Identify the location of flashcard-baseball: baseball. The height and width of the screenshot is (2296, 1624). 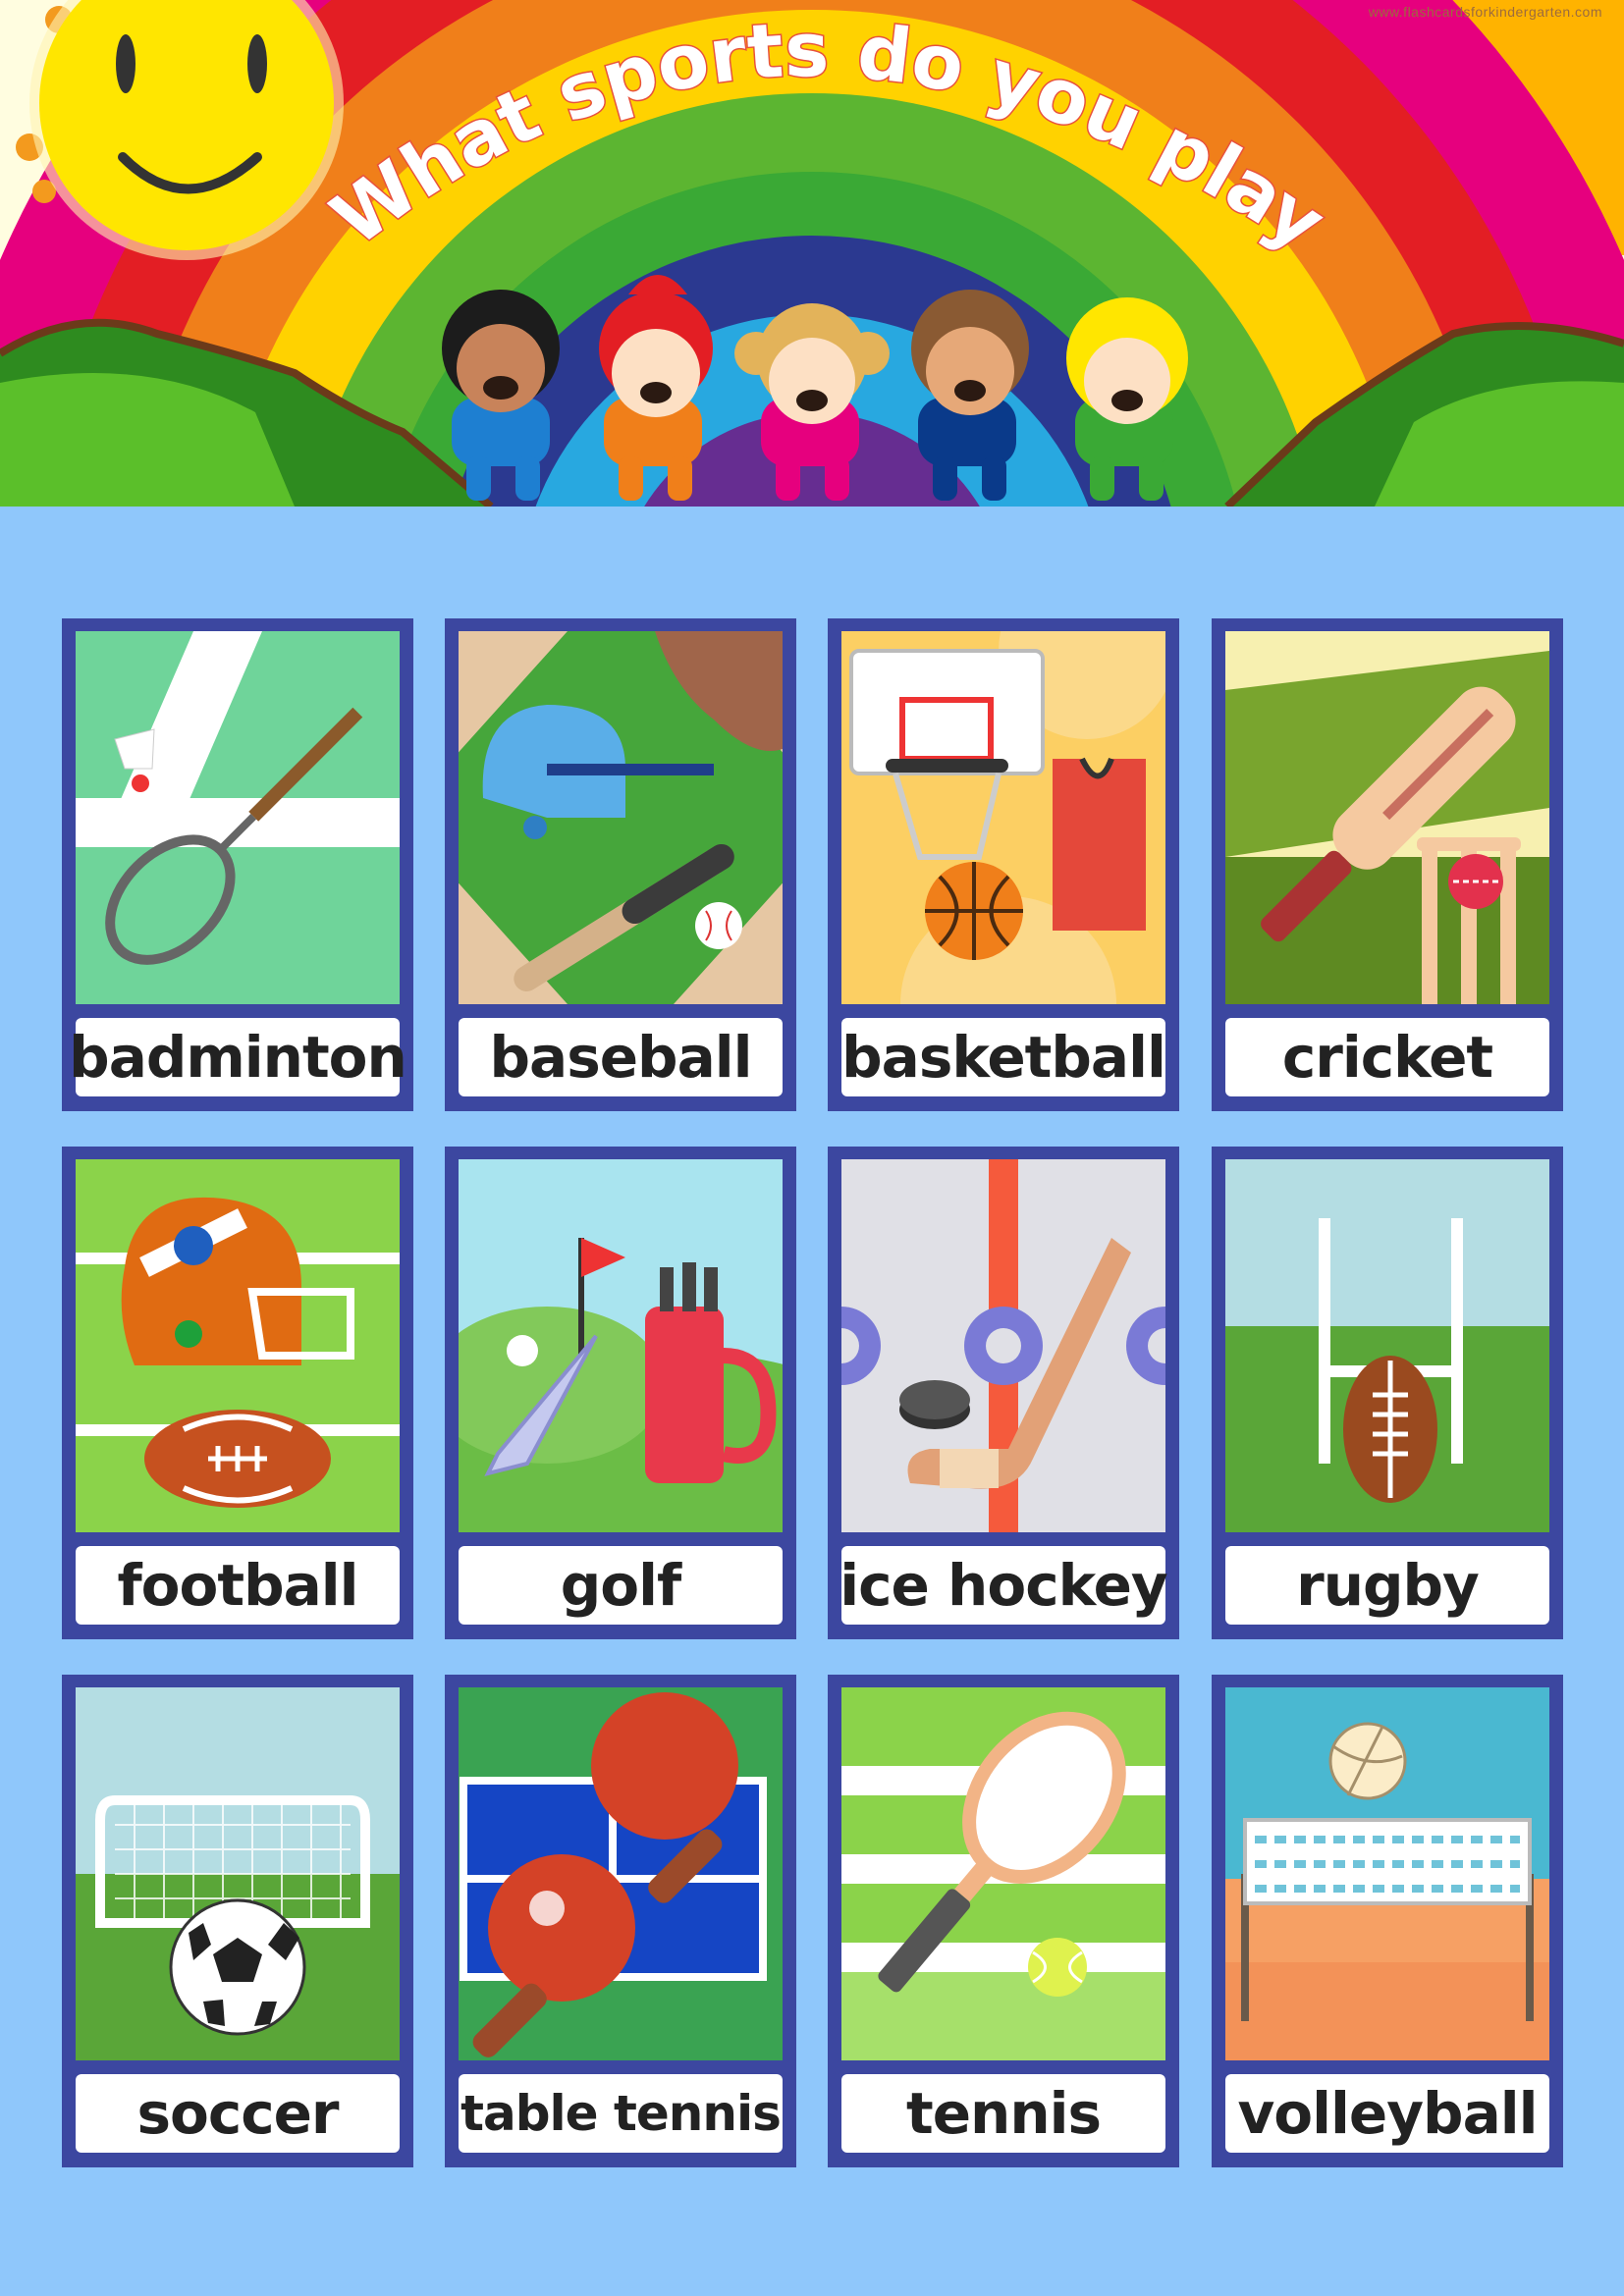
(620, 865).